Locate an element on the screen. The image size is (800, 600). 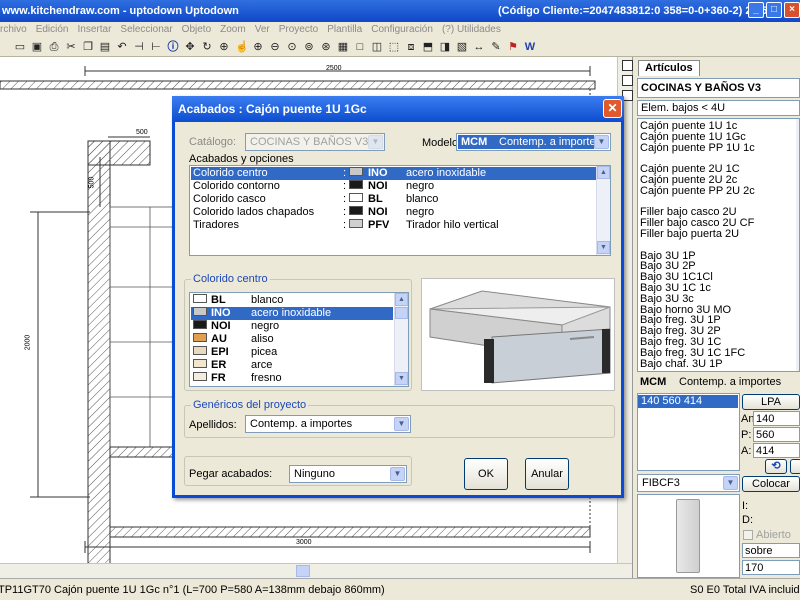
menu-utilities: (?) Utilidades is located at coordinates (471, 29).